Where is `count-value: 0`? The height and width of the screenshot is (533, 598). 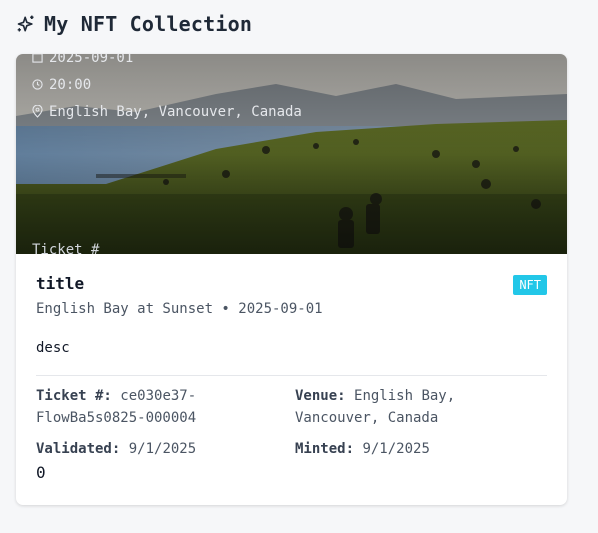 count-value: 0 is located at coordinates (41, 472).